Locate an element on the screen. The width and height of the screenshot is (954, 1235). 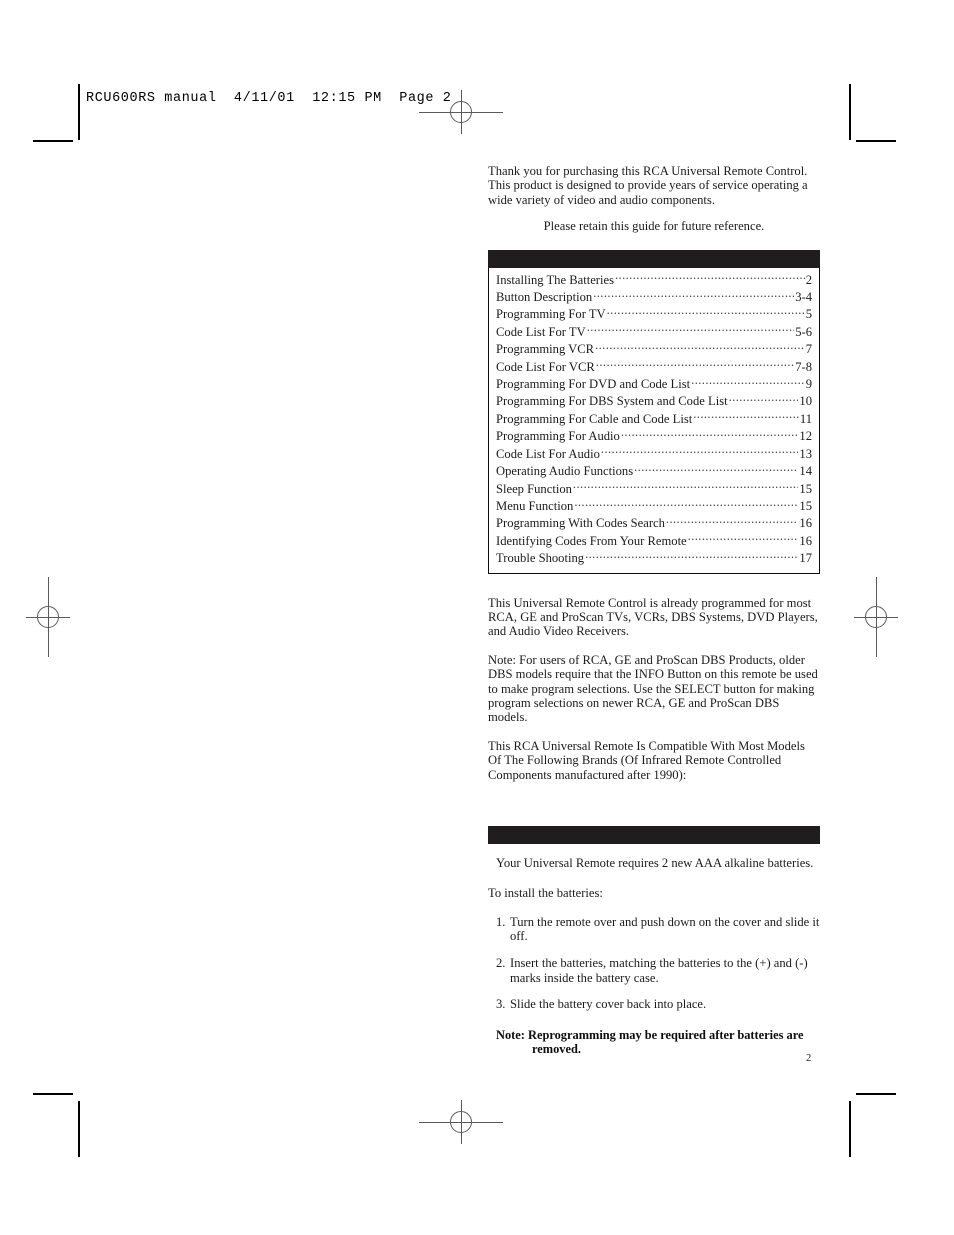
toc-entry-page: 5-6 is located at coordinates (803, 331).